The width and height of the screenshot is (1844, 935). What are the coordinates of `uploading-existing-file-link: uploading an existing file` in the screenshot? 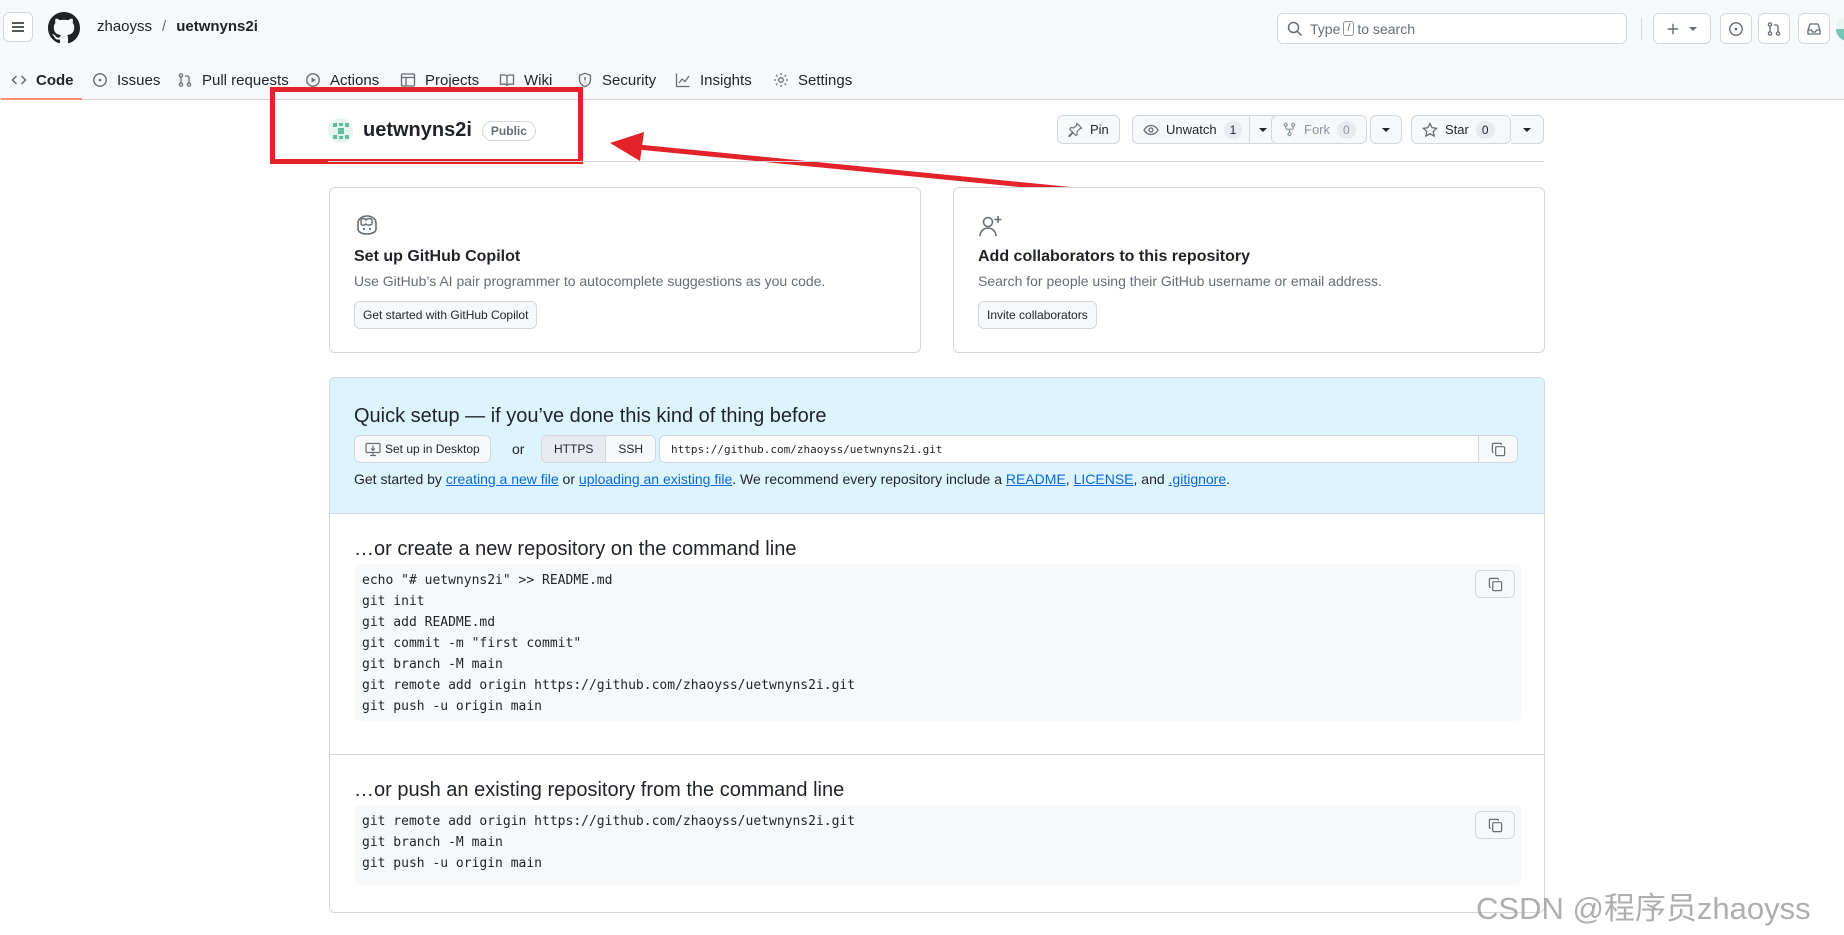 It's located at (655, 479).